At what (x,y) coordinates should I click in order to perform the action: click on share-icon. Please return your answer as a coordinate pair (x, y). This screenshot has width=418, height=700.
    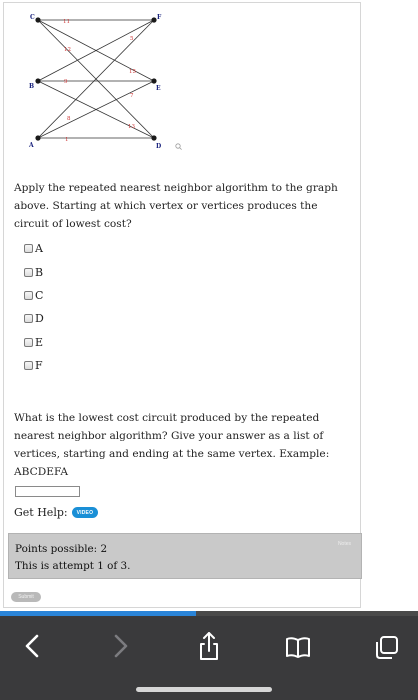
    Looking at the image, I should click on (209, 646).